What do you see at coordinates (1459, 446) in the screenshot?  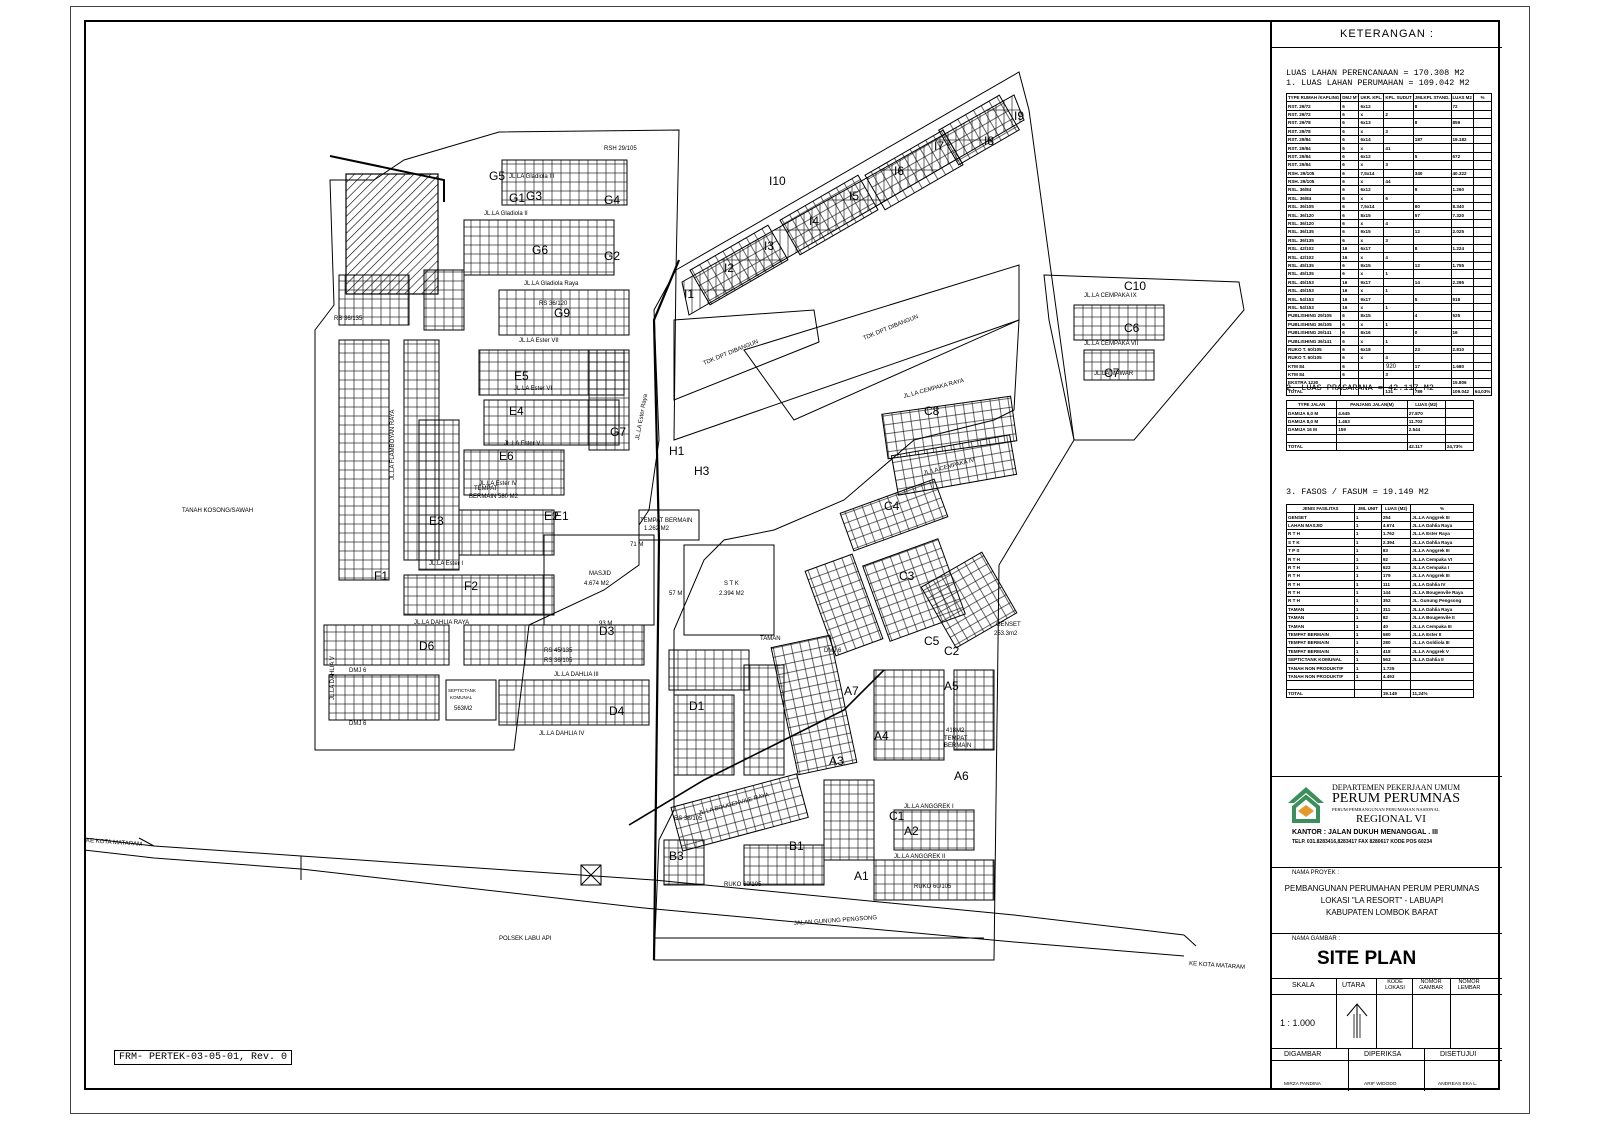 I see `table-cell: 24,73%` at bounding box center [1459, 446].